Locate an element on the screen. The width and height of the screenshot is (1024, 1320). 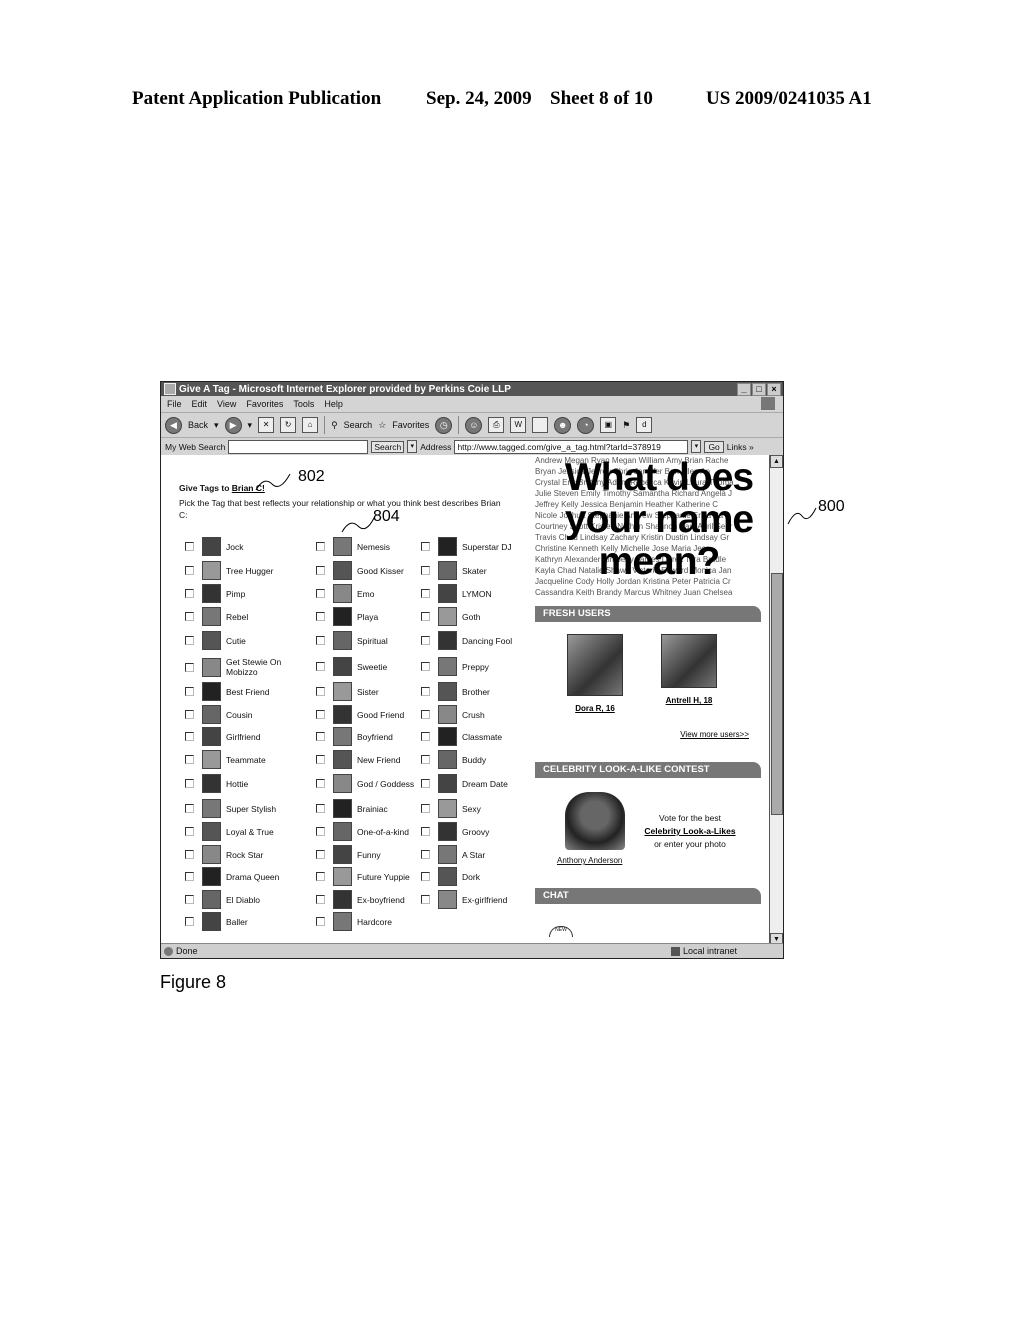
tag-option: Nemesis is located at coordinates (368, 546).